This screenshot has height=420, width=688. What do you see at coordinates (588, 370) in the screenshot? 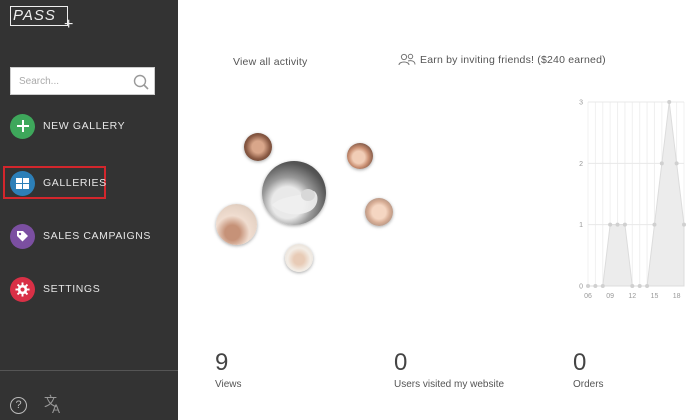
I see `orders-stat: 0 Orders` at bounding box center [588, 370].